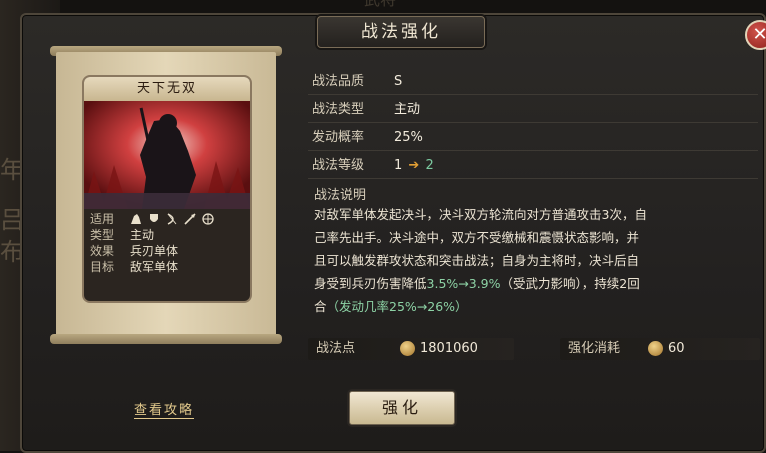  I want to click on card-row-key: 目标, so click(102, 267).